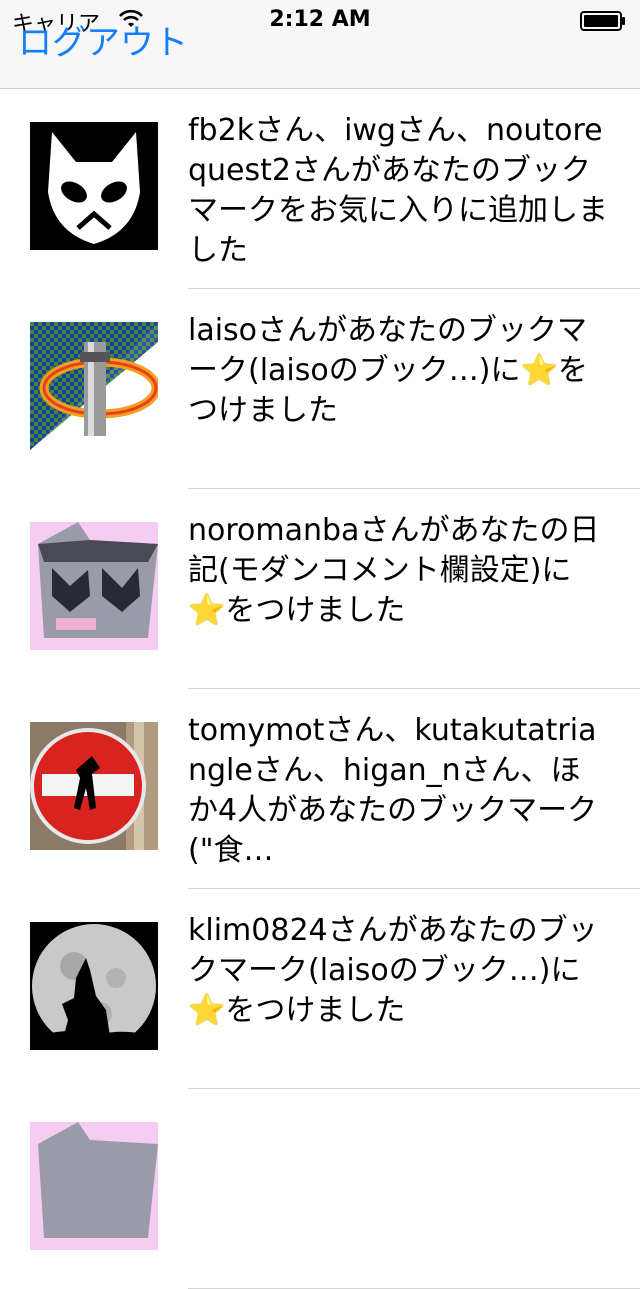 The height and width of the screenshot is (1289, 640). Describe the element at coordinates (94, 986) in the screenshot. I see `wolf-moon-avatar-icon` at that location.